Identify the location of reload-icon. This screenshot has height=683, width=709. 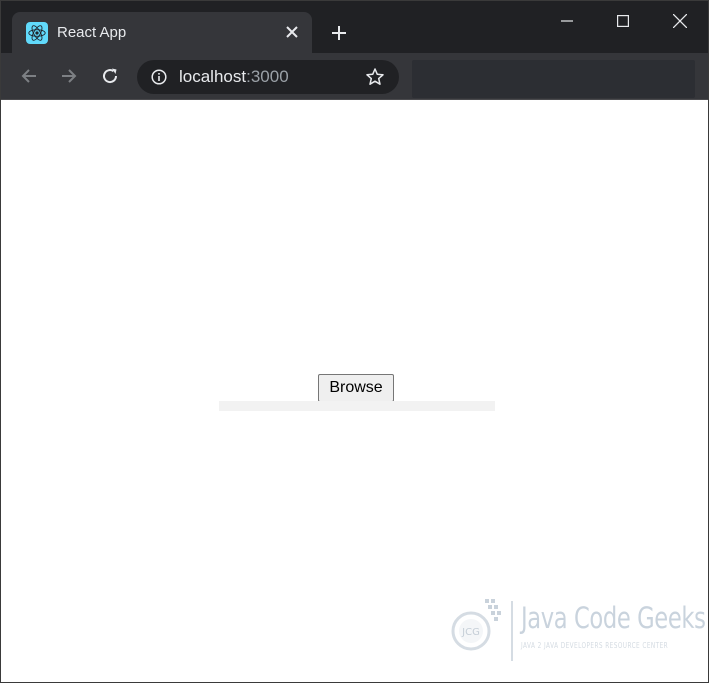
(110, 76).